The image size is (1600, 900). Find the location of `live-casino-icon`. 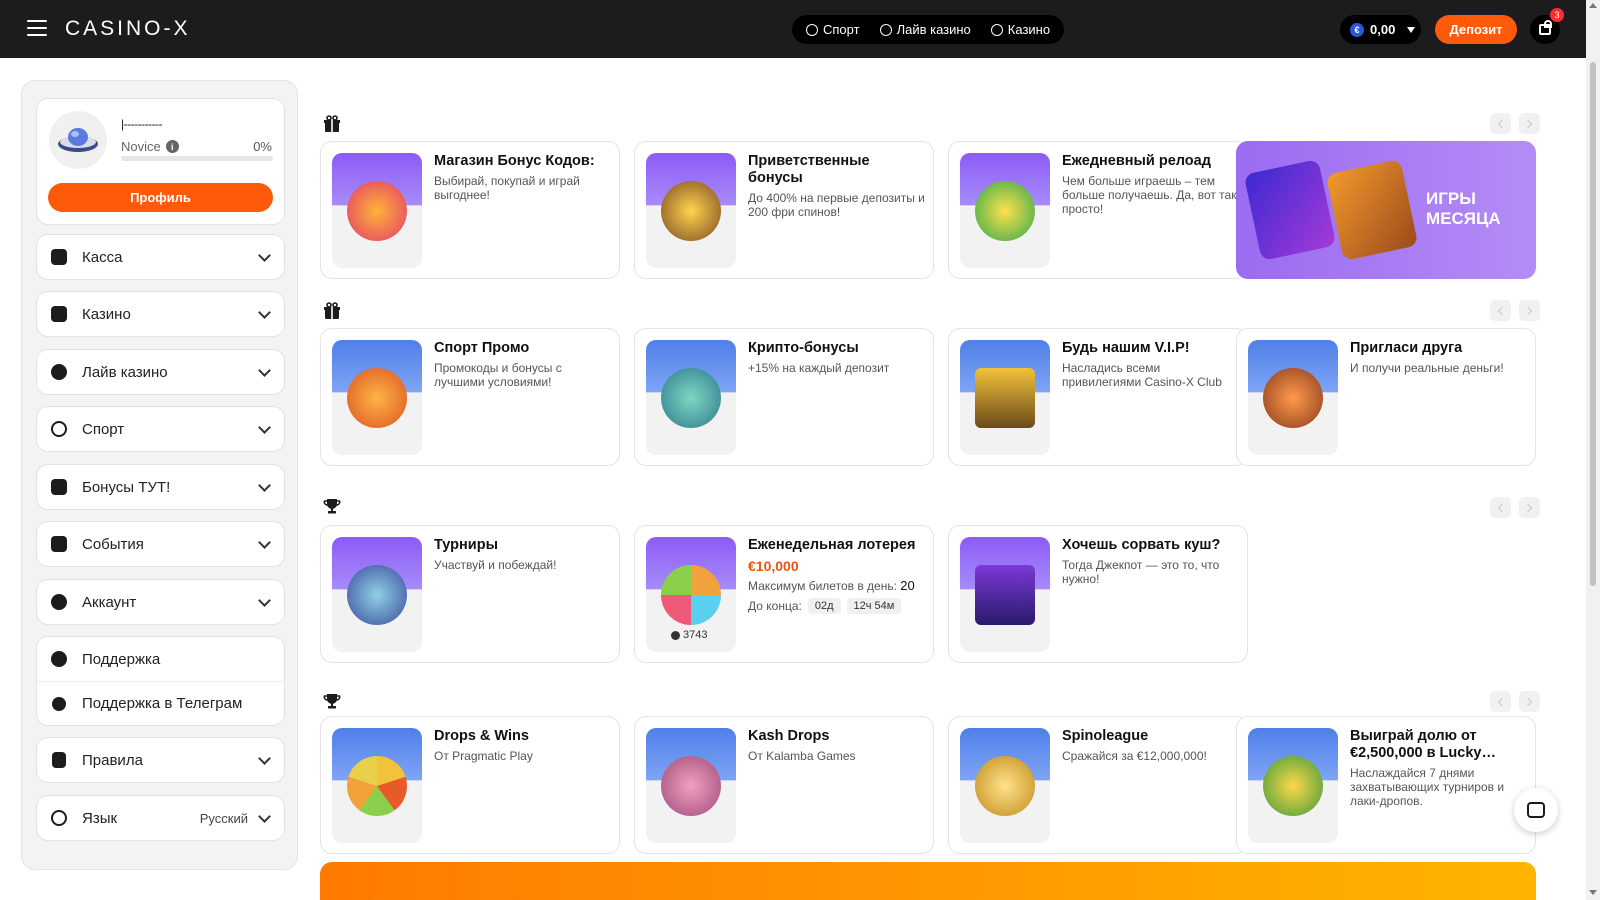

live-casino-icon is located at coordinates (885, 29).